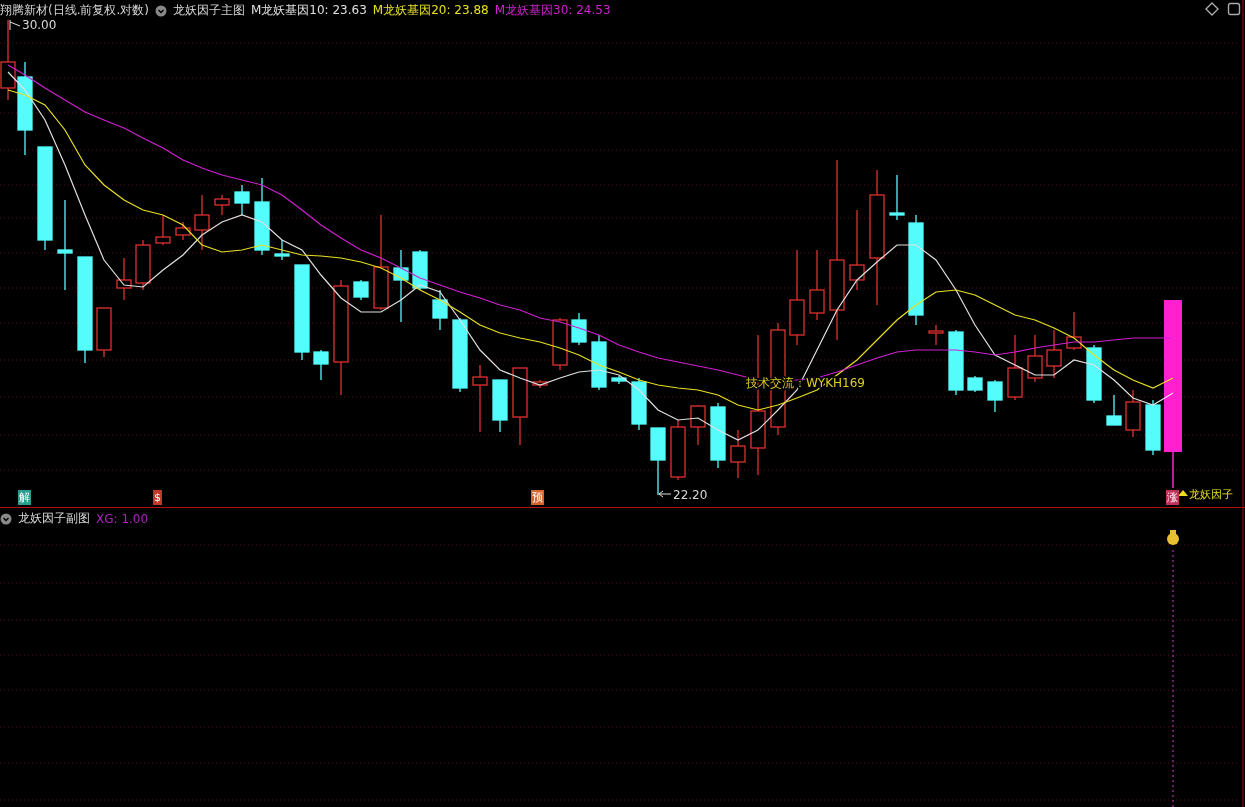 The image size is (1245, 807). What do you see at coordinates (1211, 494) in the screenshot?
I see `signal-label: 龙妖因子` at bounding box center [1211, 494].